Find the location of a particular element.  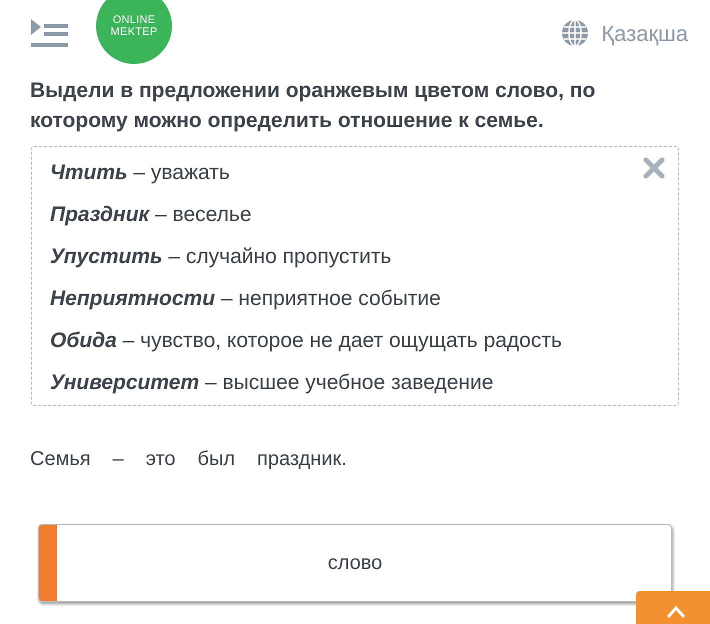

sentence-word: Семья is located at coordinates (60, 459).